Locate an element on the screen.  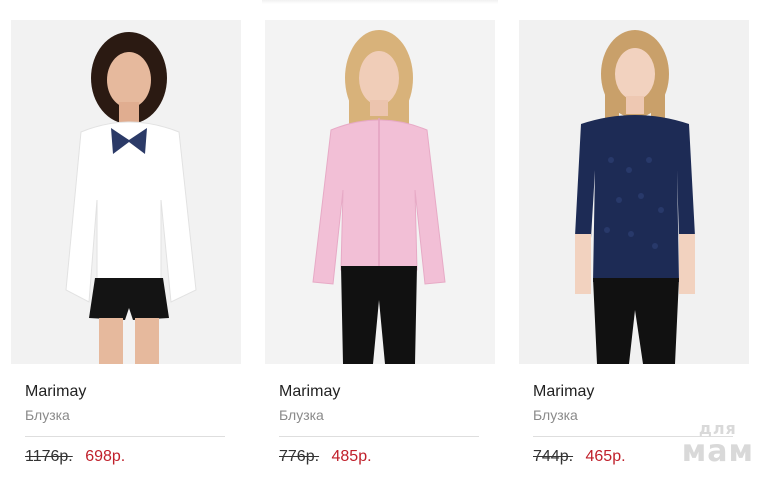
watermark-logo: для мам is located at coordinates (718, 444).